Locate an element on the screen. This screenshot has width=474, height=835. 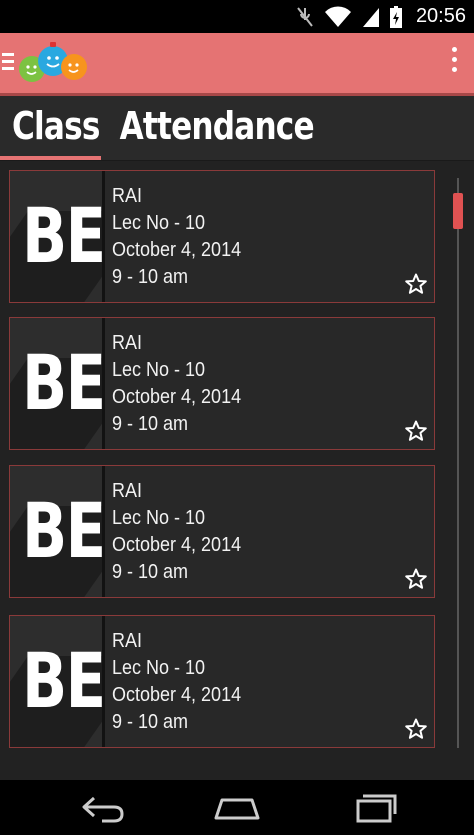
app-logo is located at coordinates (53, 64).